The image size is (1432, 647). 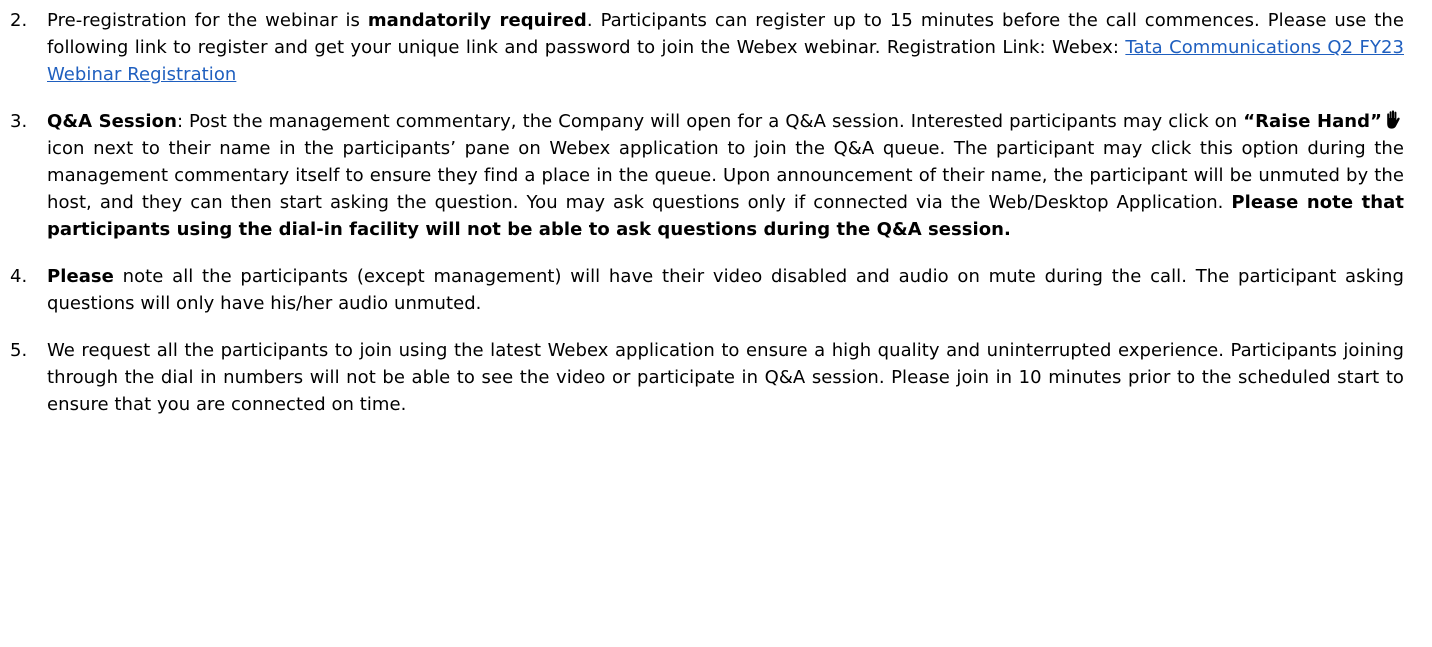 I want to click on item-number: 3., so click(x=19, y=121).